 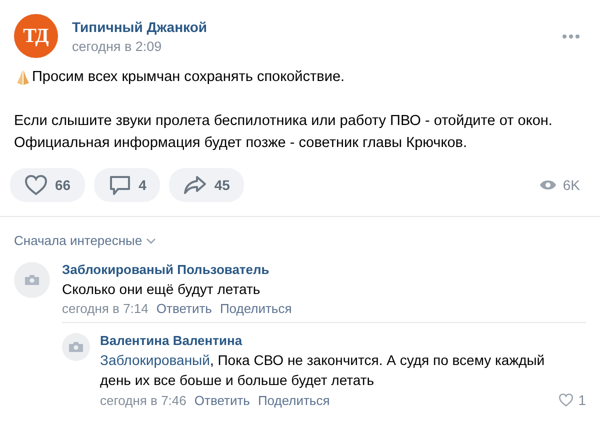 I want to click on mention-link: Заблокированый, so click(x=155, y=360).